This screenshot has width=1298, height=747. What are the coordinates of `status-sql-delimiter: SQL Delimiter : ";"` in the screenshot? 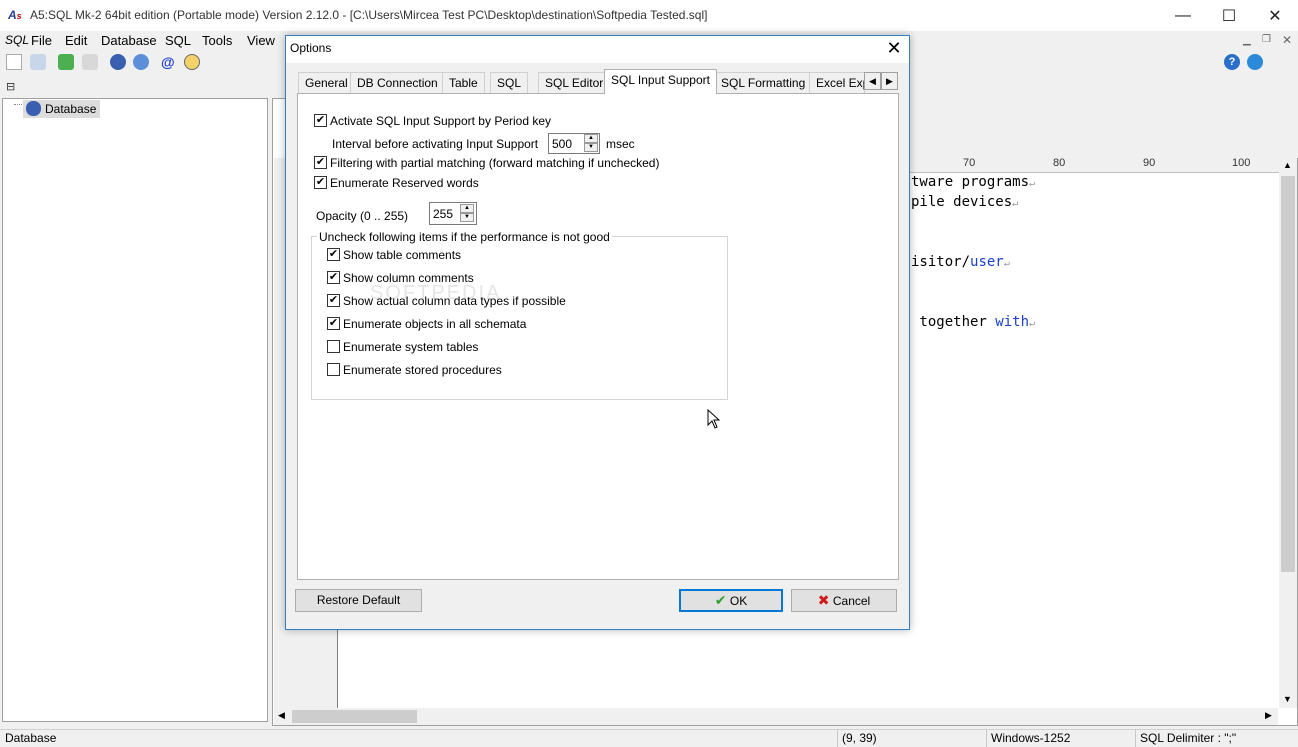 It's located at (1188, 738).